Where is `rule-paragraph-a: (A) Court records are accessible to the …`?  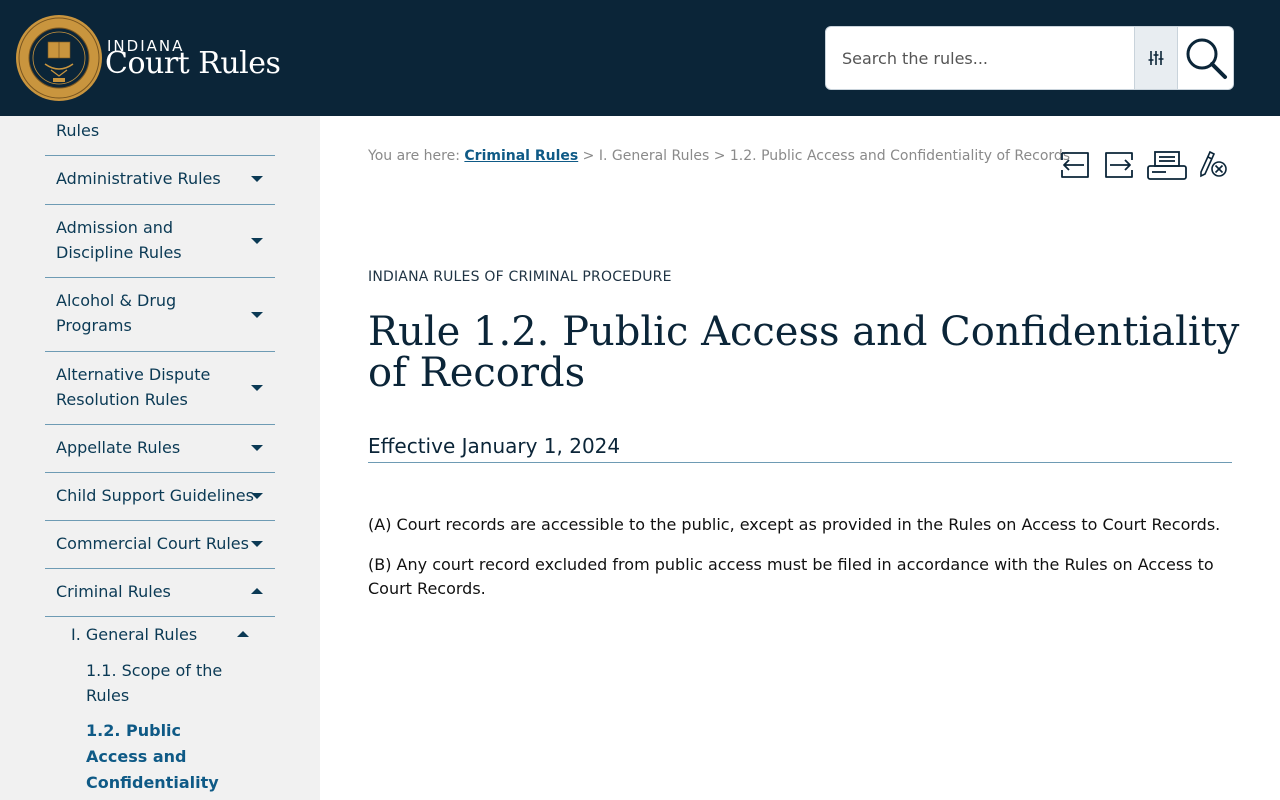
rule-paragraph-a: (A) Court records are accessible to the … is located at coordinates (794, 524).